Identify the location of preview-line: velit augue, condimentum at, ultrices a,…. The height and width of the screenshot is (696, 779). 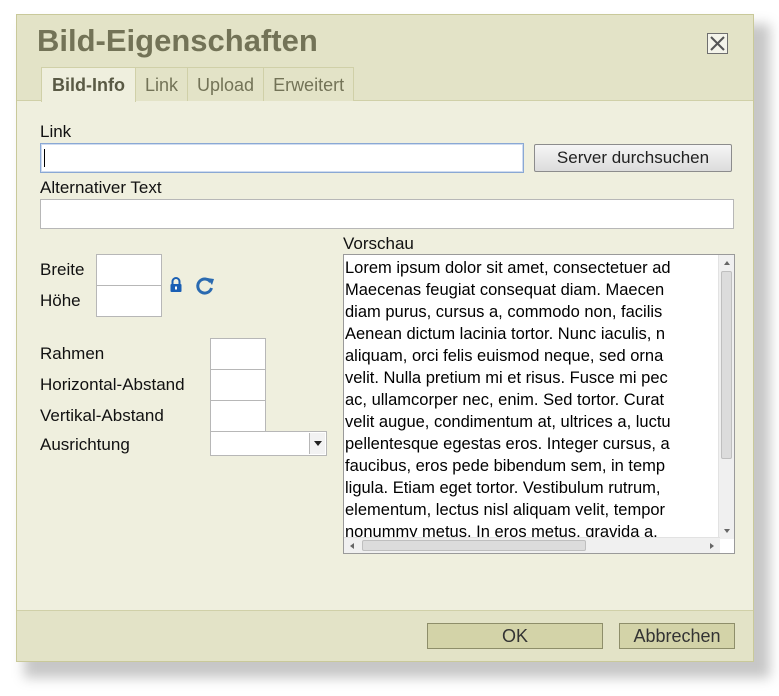
(508, 422).